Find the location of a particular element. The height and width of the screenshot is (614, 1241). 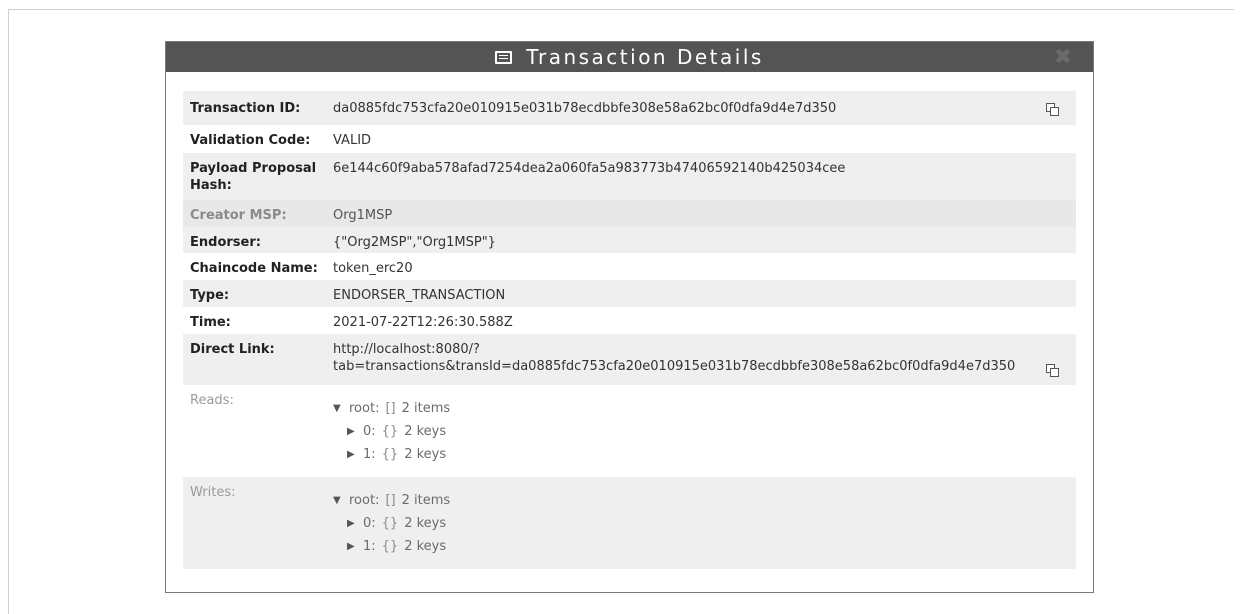

close-icon: ✖ is located at coordinates (1063, 57).